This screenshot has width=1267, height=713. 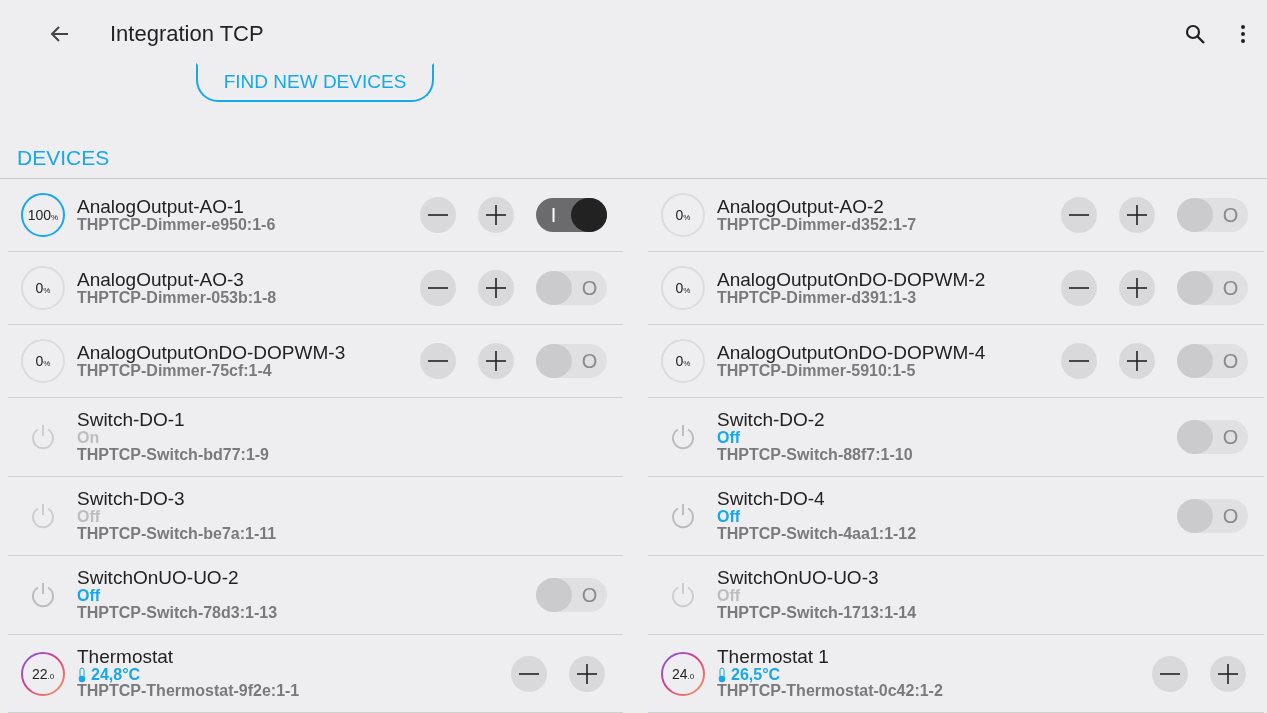 What do you see at coordinates (116, 675) in the screenshot?
I see `temperature-reading: 24,8°C` at bounding box center [116, 675].